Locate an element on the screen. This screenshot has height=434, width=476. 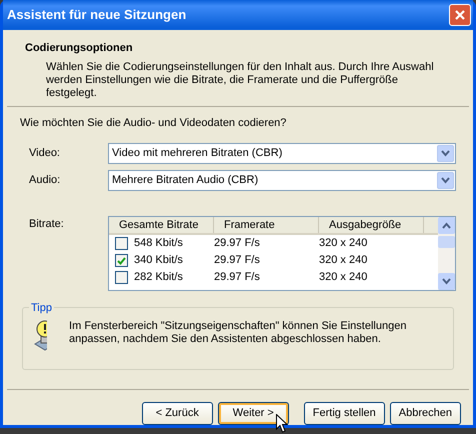
field-label: Audio: is located at coordinates (45, 180).